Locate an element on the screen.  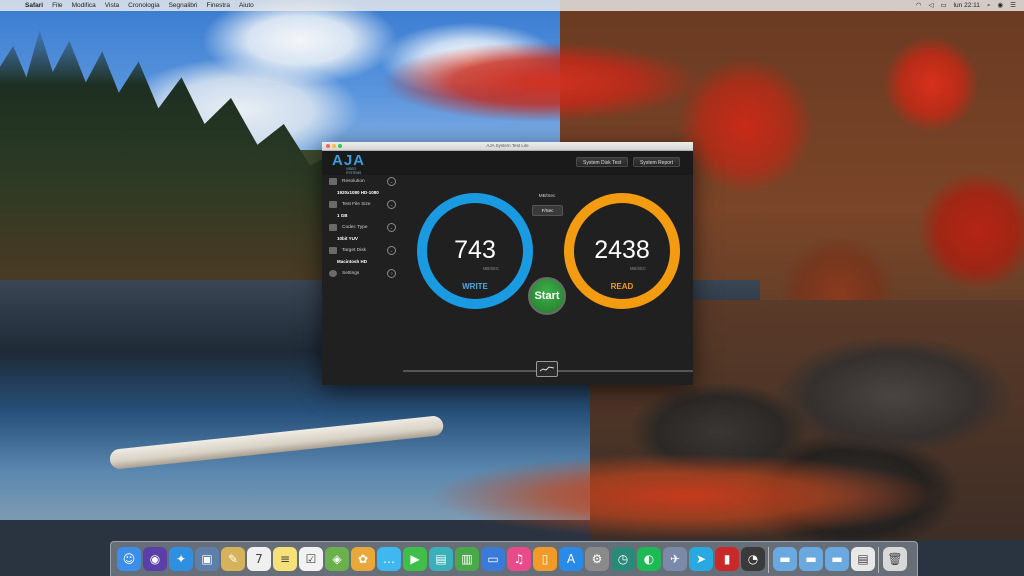
sidebar-item-label: Codec Type is located at coordinates (355, 227).